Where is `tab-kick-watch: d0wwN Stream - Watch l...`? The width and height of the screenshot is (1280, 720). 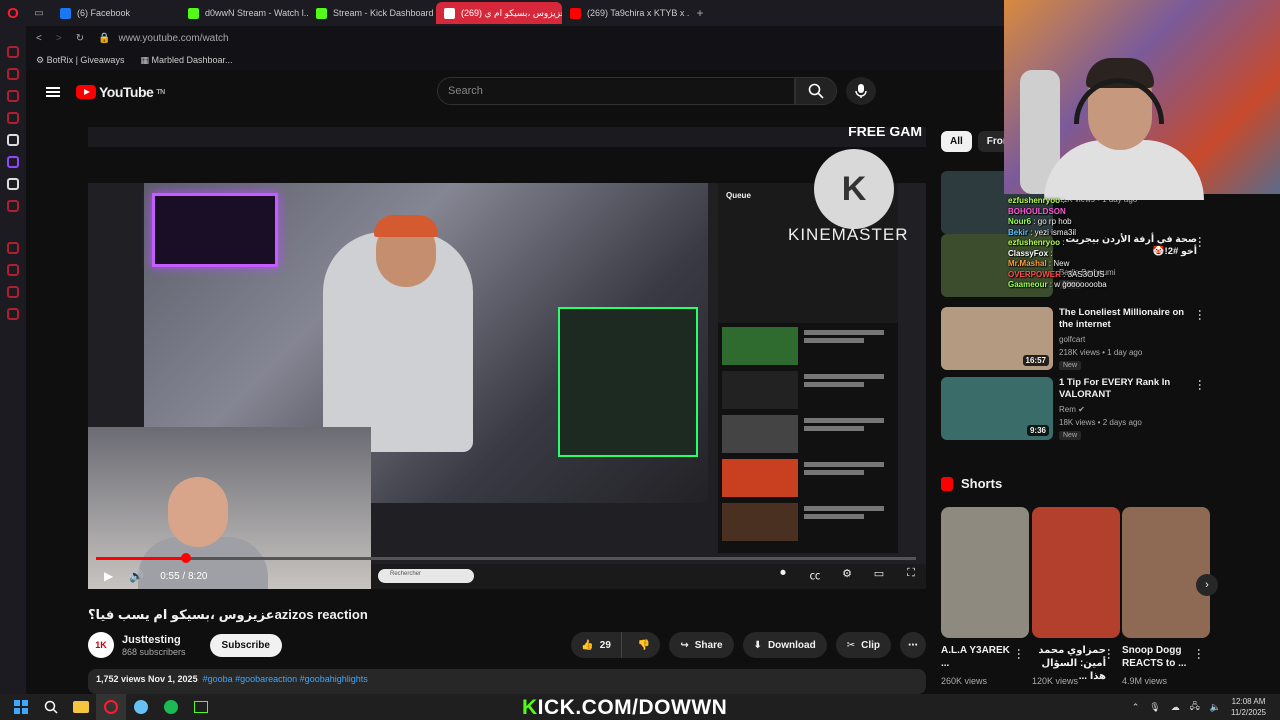
tab-kick-watch: d0wwN Stream - Watch l... is located at coordinates (244, 13).